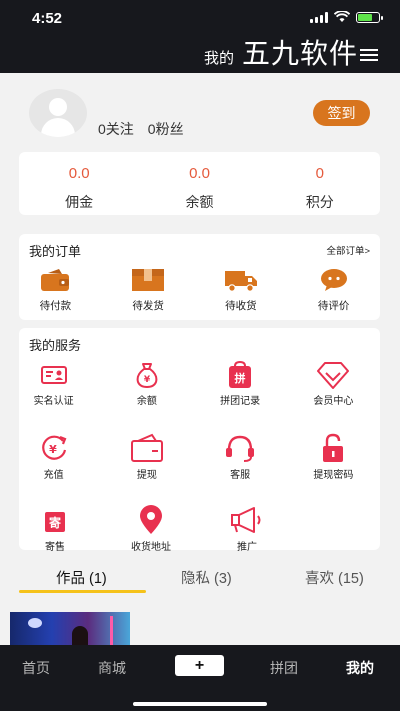 The image size is (400, 711). Describe the element at coordinates (53, 469) in the screenshot. I see `service-recharge: ¥ 充值` at that location.